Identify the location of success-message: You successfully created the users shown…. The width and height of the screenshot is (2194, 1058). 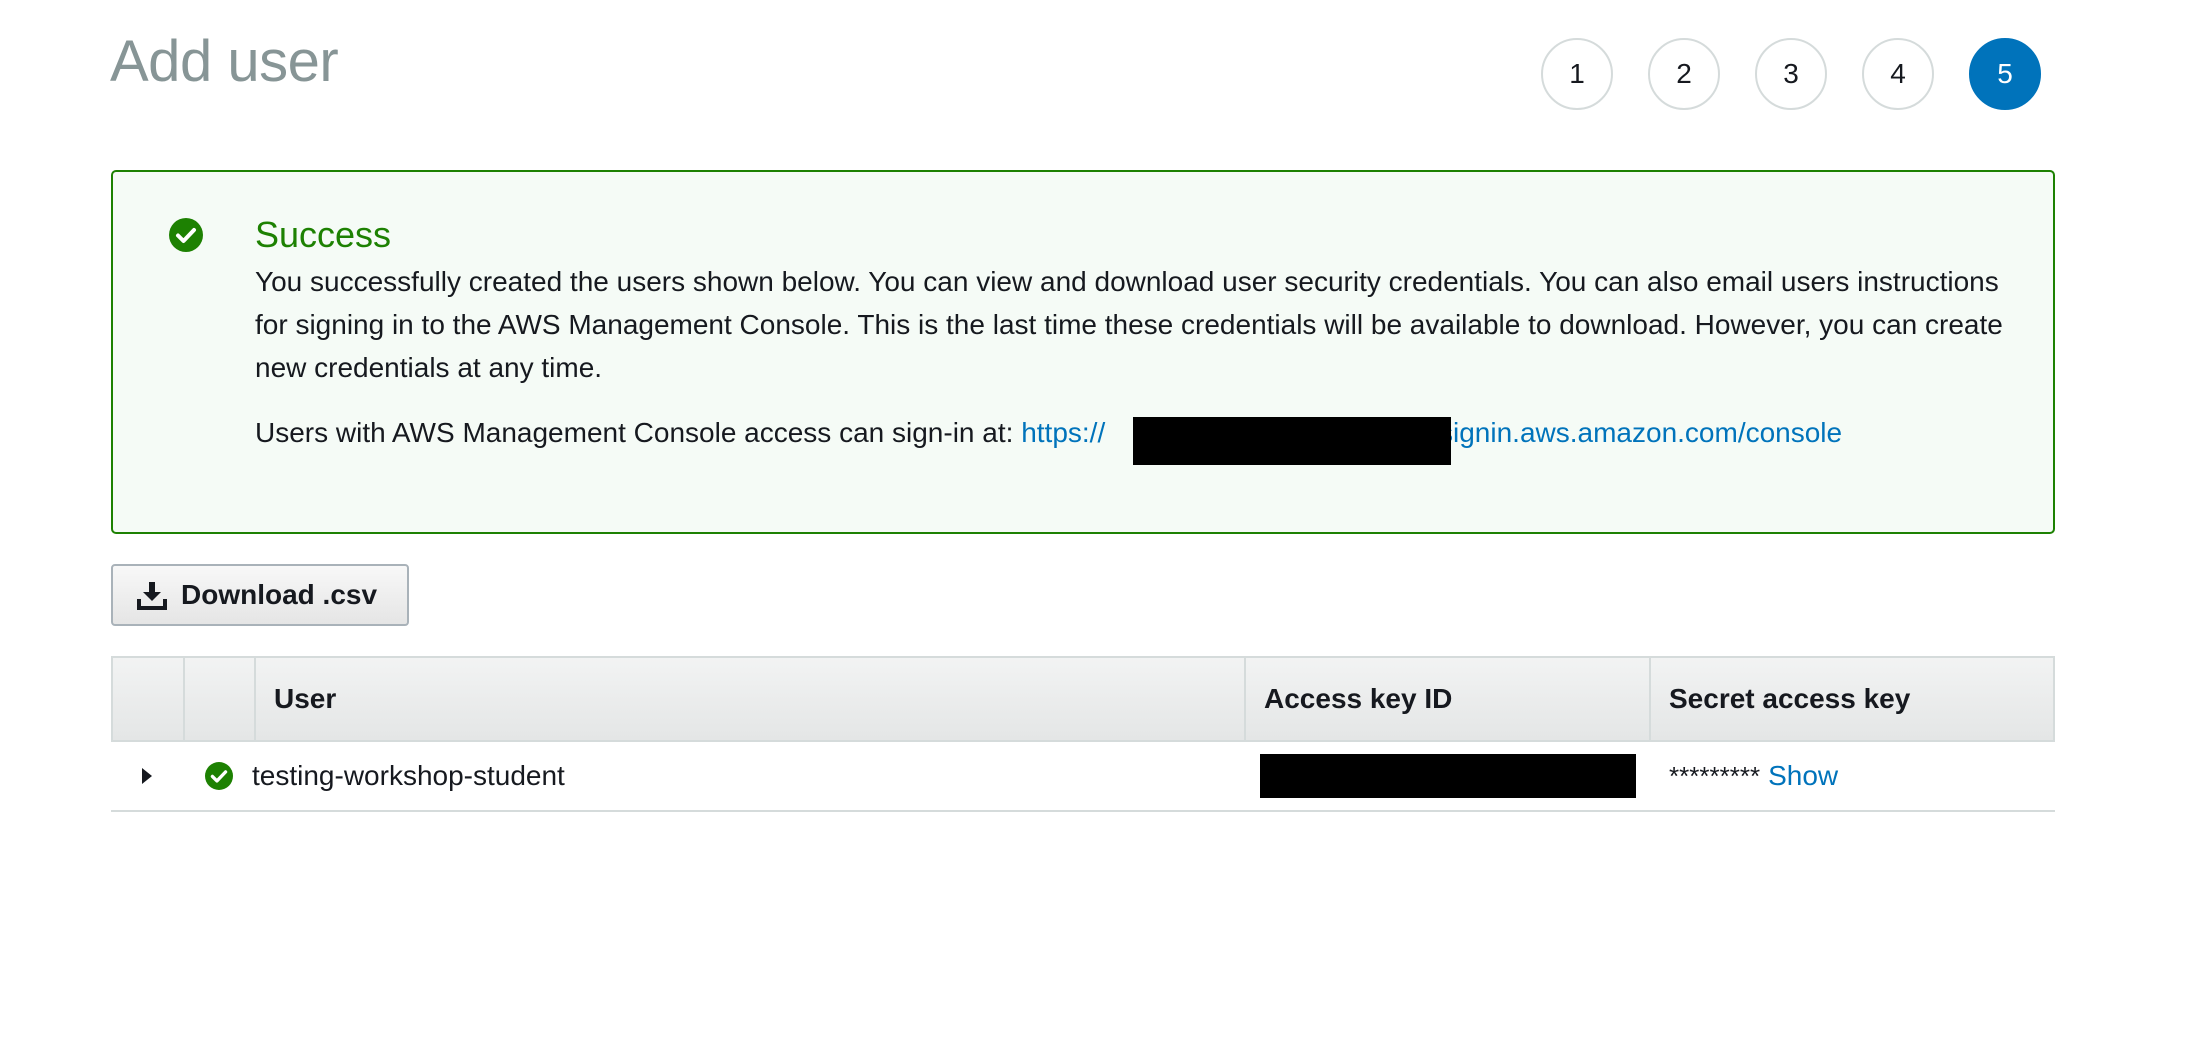
(1129, 324).